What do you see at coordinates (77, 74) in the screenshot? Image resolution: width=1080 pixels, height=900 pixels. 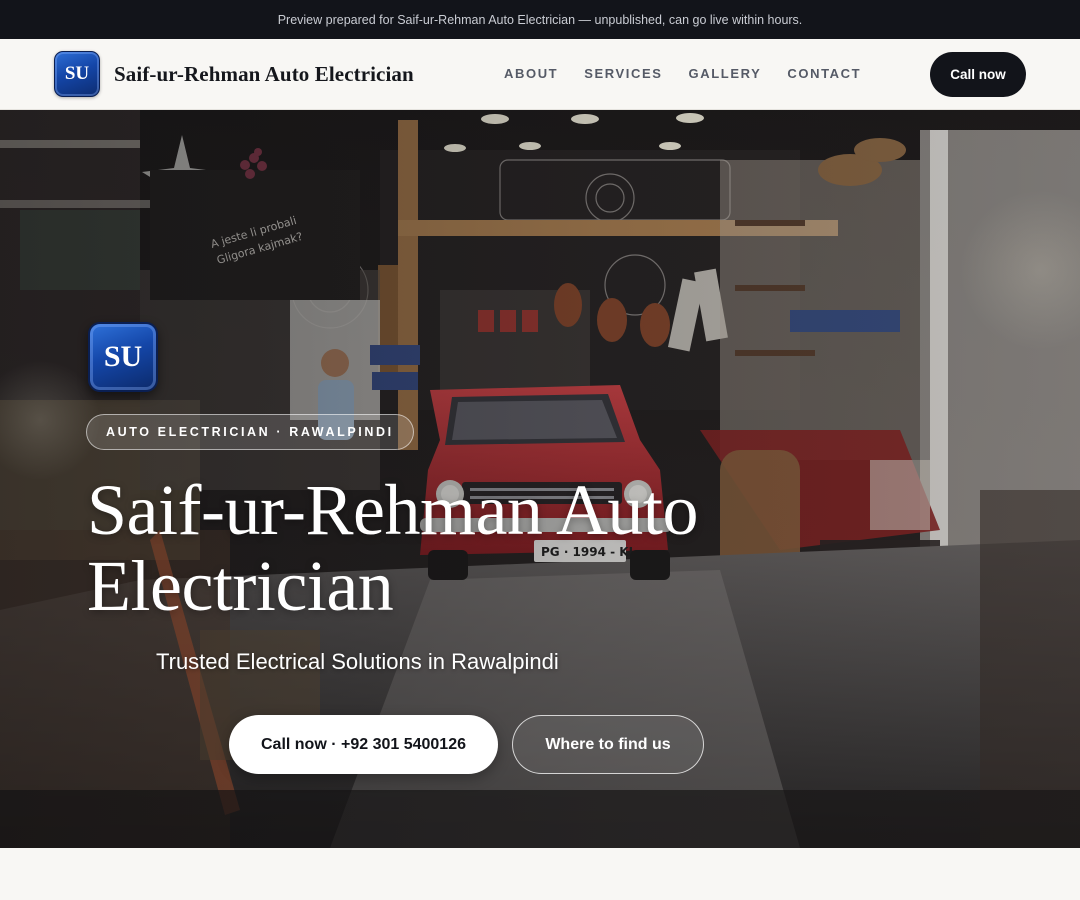 I see `brand-logo: SU` at bounding box center [77, 74].